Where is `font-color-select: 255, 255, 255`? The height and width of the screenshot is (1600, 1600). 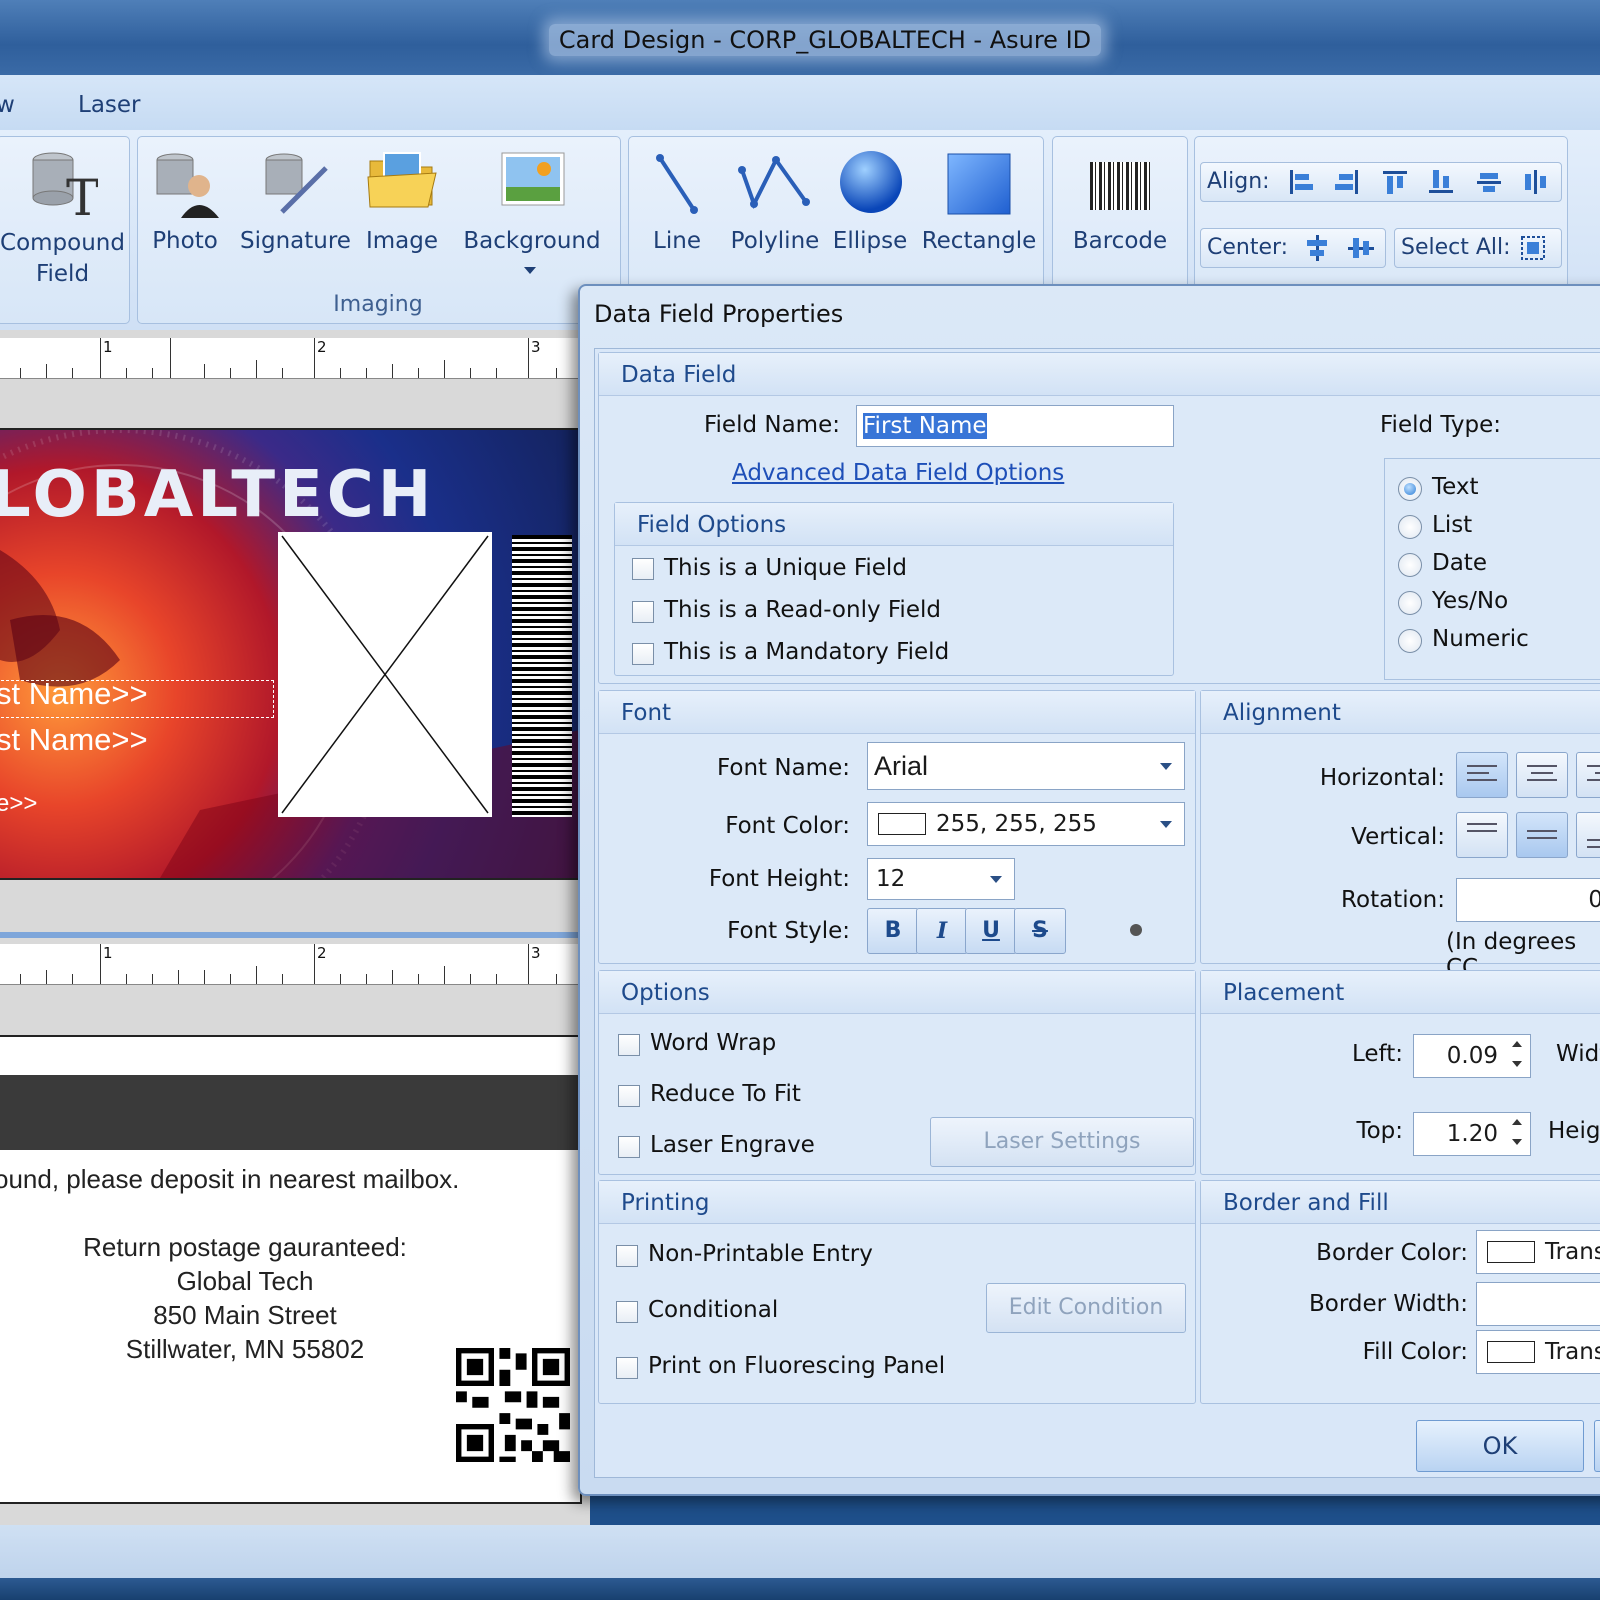
font-color-select: 255, 255, 255 is located at coordinates (1026, 824).